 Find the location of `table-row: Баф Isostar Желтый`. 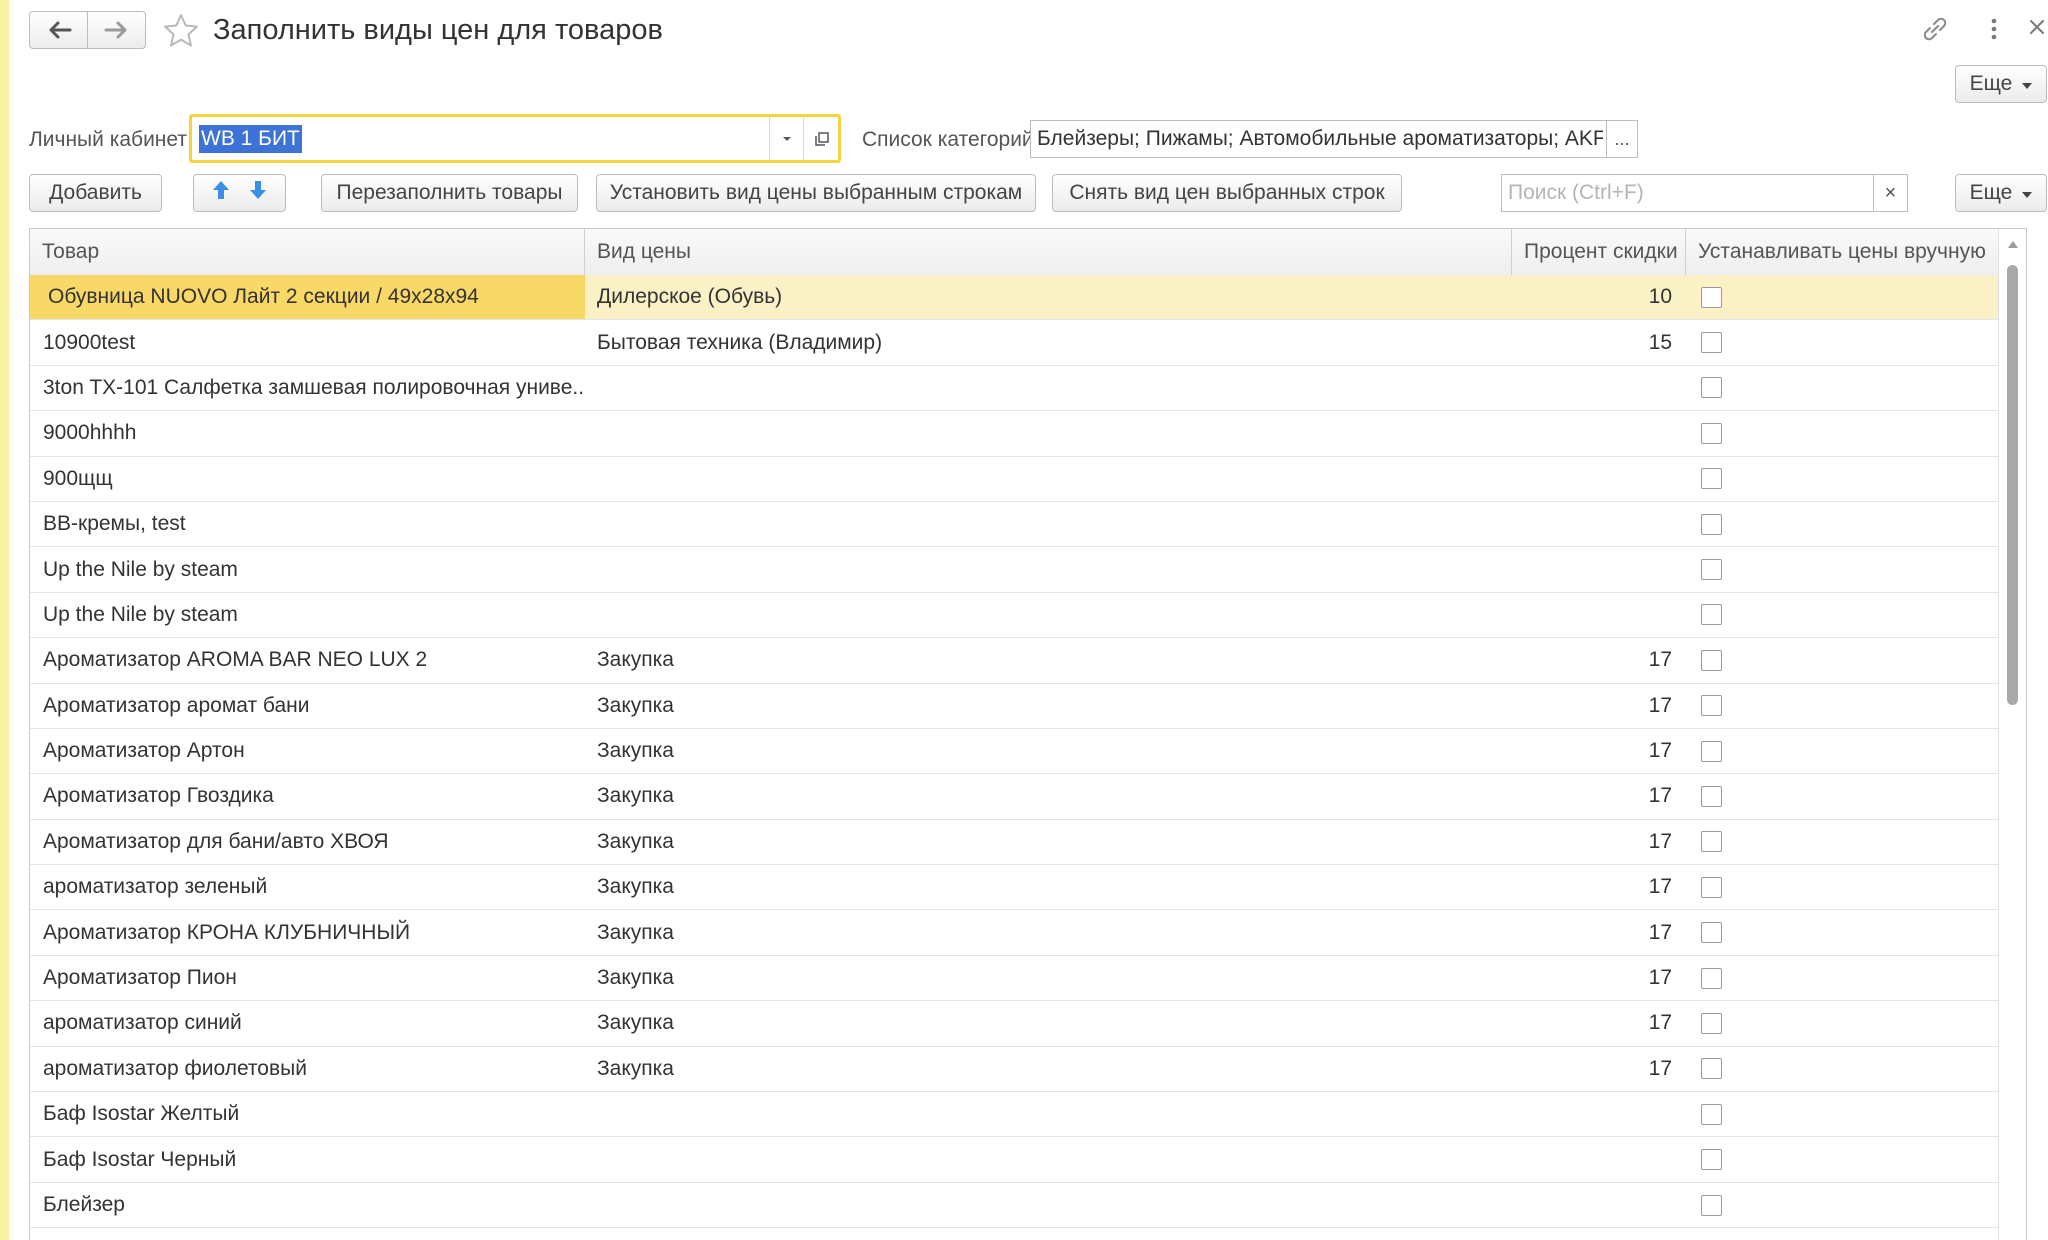

table-row: Баф Isostar Желтый is located at coordinates (1014, 1115).